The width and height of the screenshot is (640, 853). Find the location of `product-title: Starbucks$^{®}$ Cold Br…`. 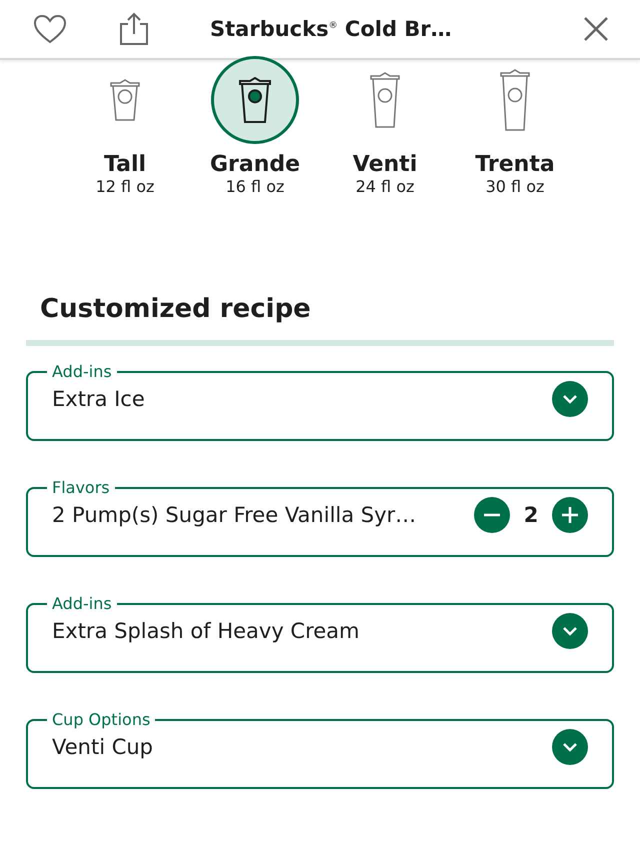

product-title: Starbucks$^{®}$ Cold Br… is located at coordinates (331, 29).